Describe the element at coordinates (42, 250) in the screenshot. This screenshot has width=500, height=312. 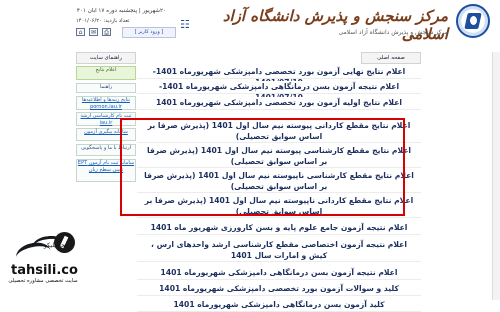
I see `watermark-logo: تحصیلیکو` at that location.